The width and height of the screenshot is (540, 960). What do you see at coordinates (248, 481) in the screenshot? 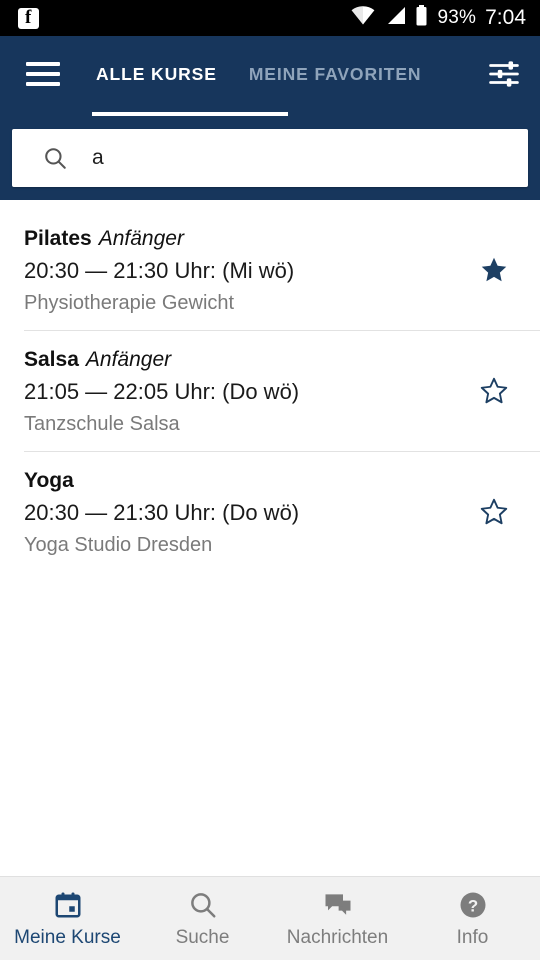
I see `course-title-row: Yoga` at bounding box center [248, 481].